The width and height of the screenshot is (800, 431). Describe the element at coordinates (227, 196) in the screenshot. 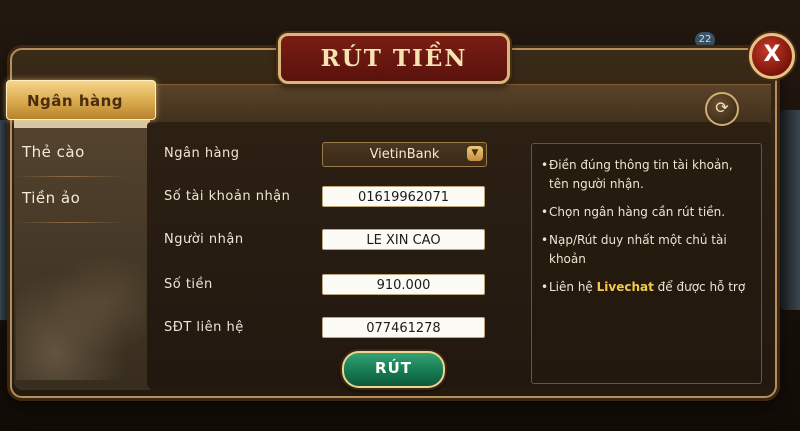

I see `account-number-label: Số tài khoản nhận` at that location.